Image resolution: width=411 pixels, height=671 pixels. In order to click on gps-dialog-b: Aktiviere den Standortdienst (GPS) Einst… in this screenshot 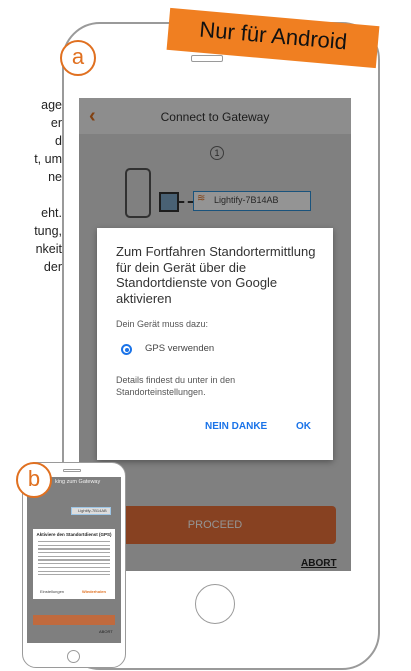, I will do `click(74, 564)`.